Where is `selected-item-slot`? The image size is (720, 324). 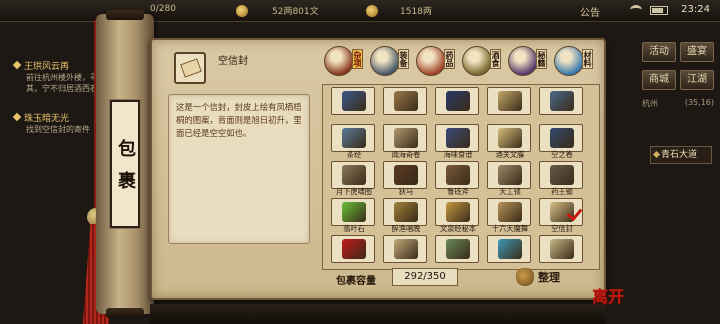
selected-item-slot is located at coordinates (190, 68).